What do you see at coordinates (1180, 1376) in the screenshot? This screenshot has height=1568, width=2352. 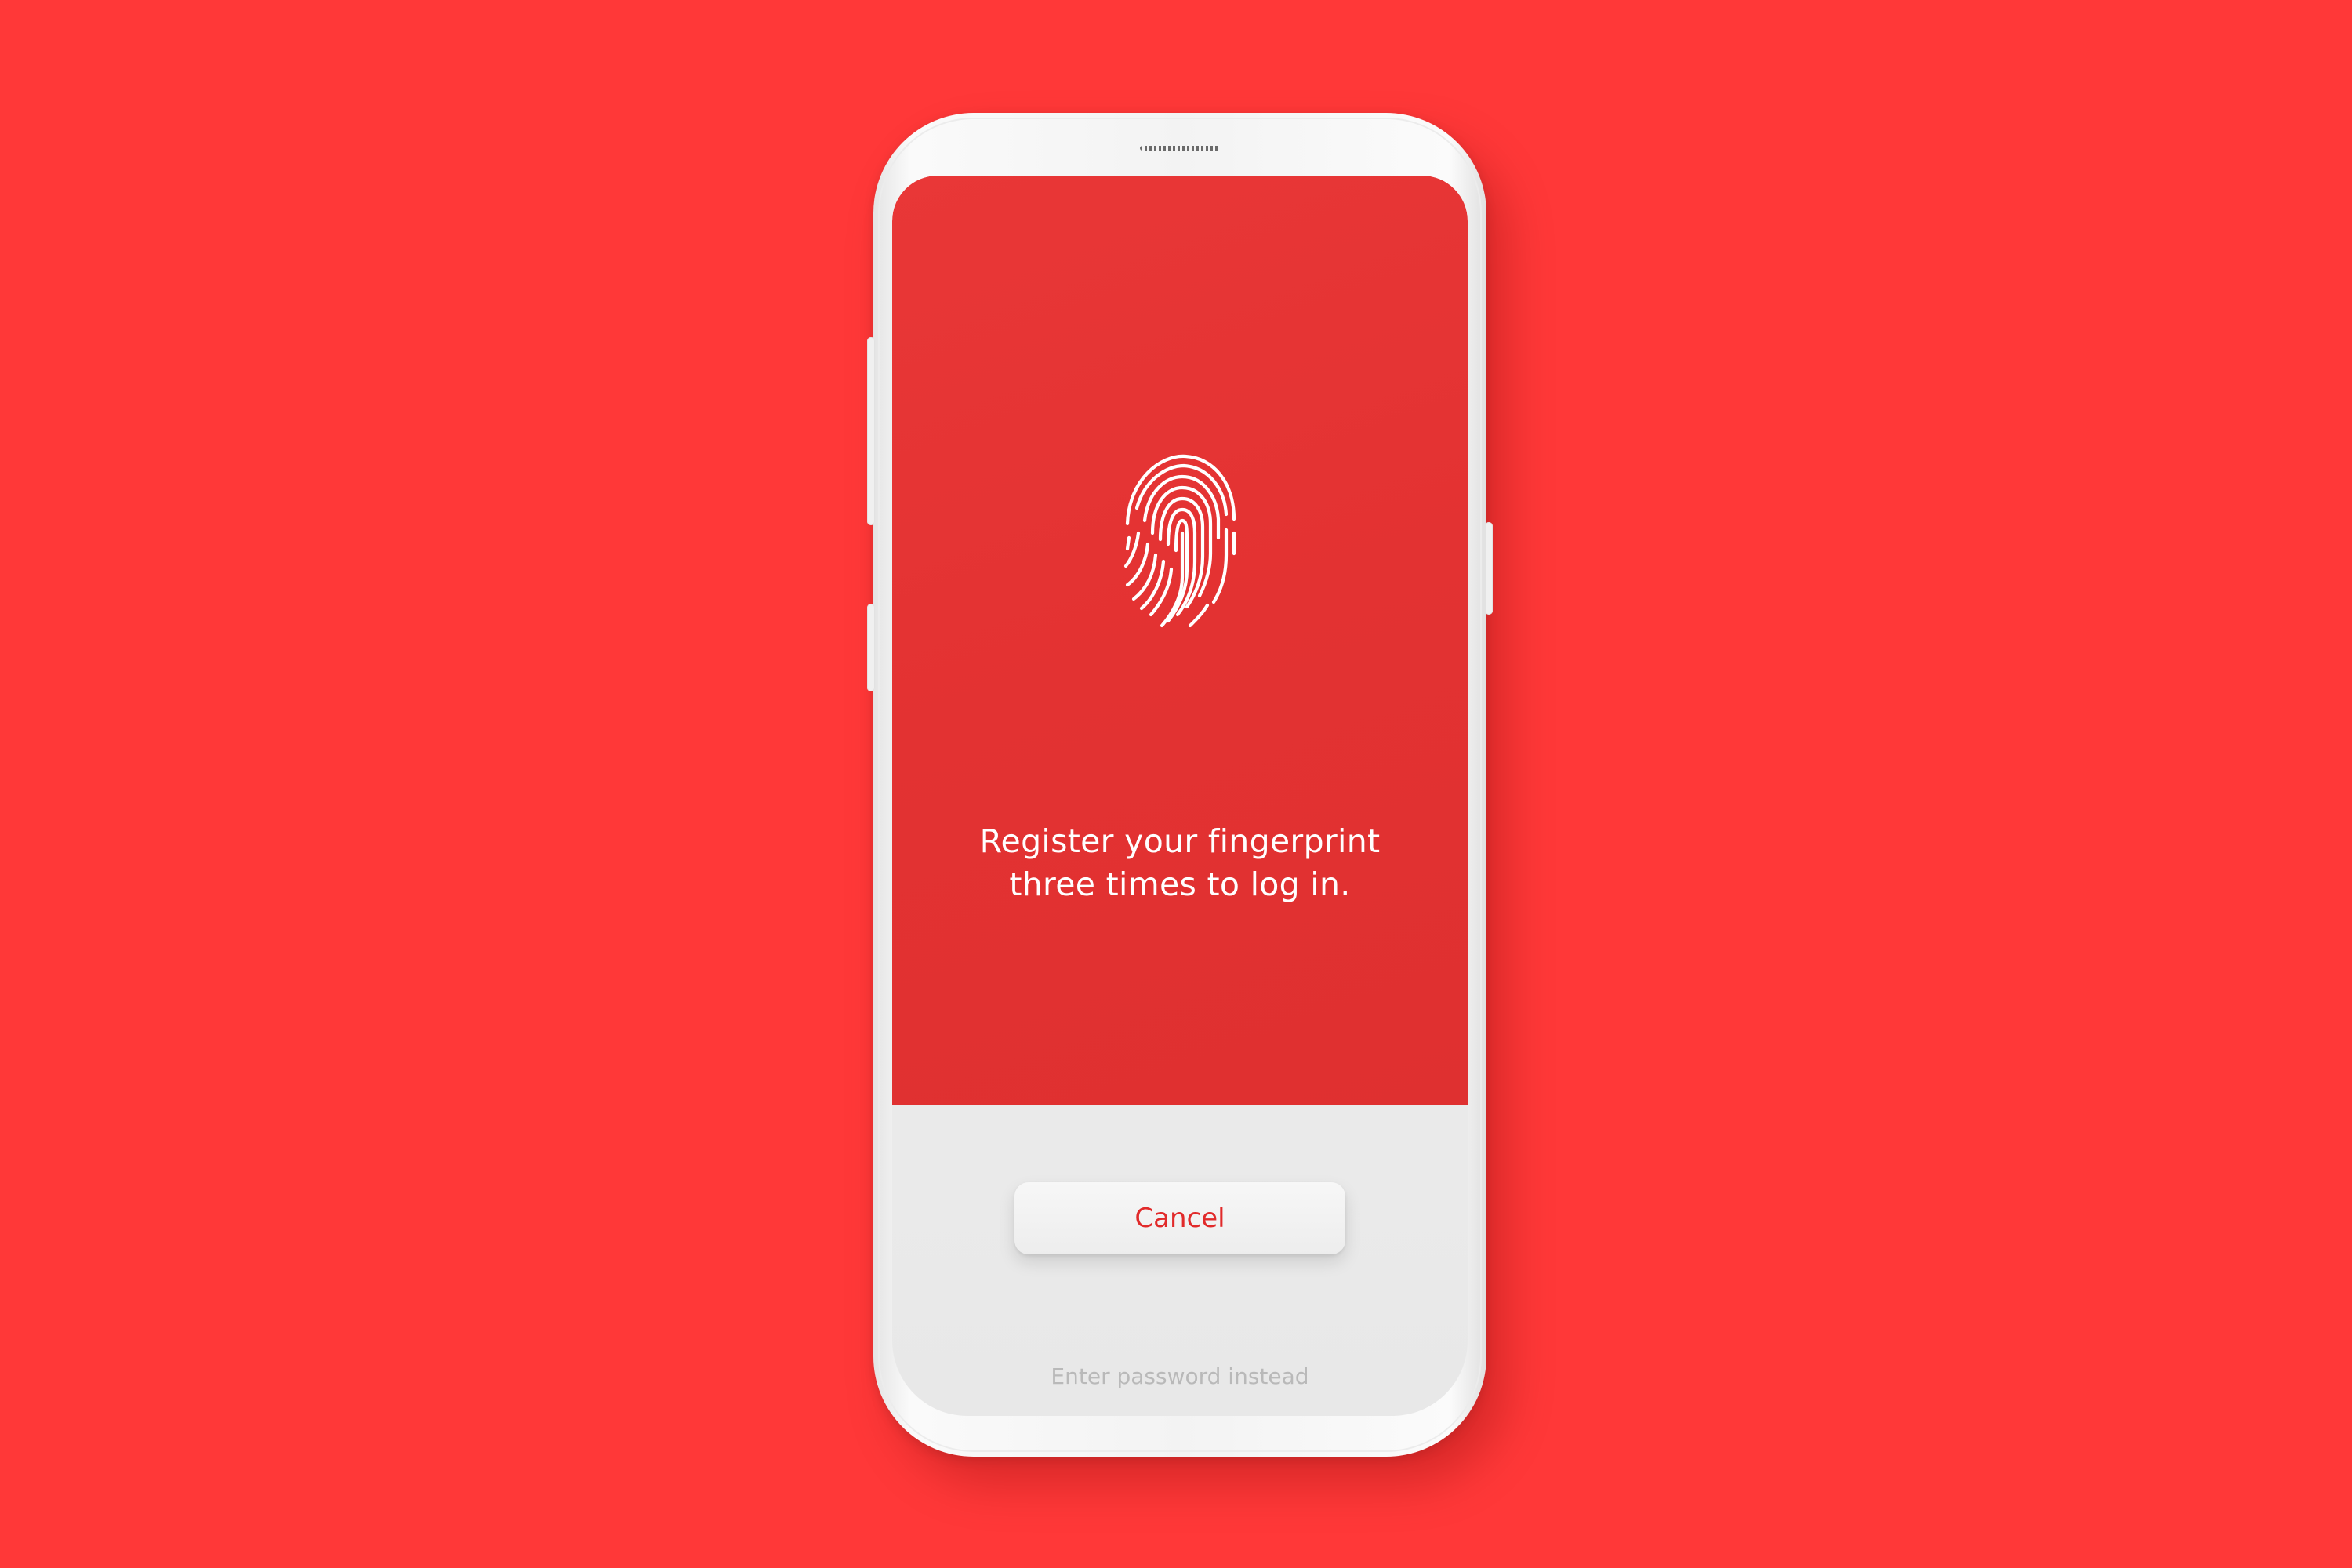 I see `enter-password-link: Enter password instead` at bounding box center [1180, 1376].